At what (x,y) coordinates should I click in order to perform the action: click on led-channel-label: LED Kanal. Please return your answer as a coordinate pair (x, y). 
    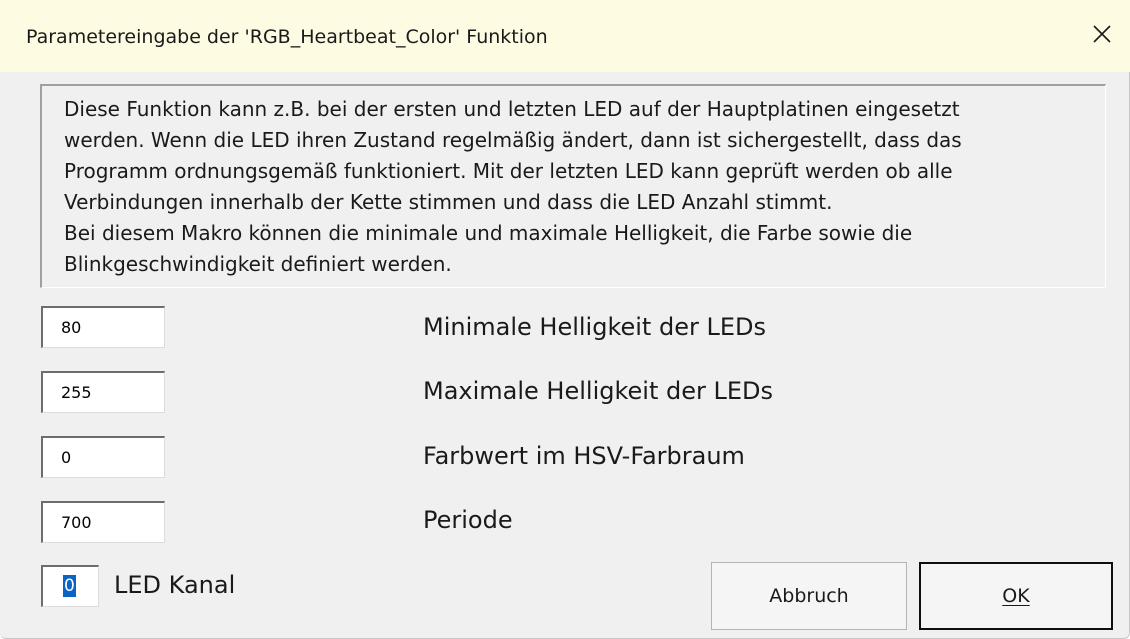
    Looking at the image, I should click on (175, 585).